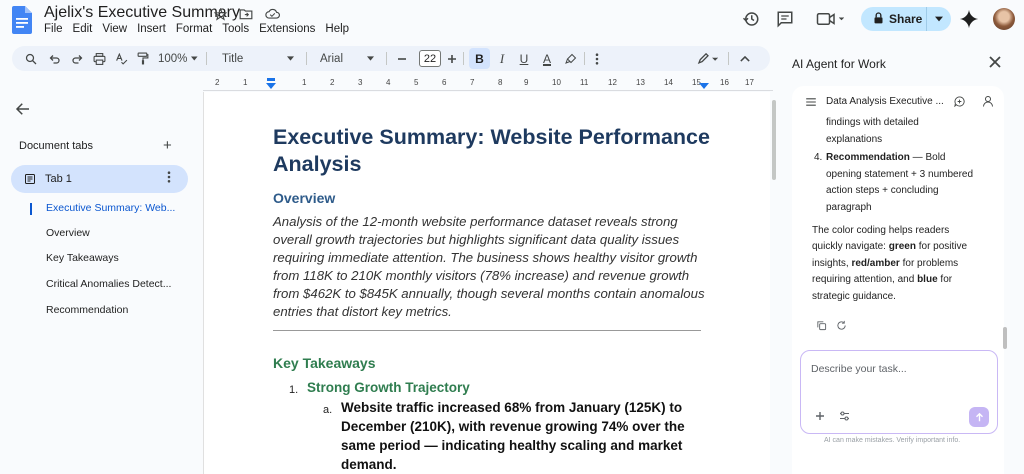 This screenshot has height=474, width=1024. Describe the element at coordinates (881, 230) in the screenshot. I see `ai-text-line: The color coding helps readers` at that location.